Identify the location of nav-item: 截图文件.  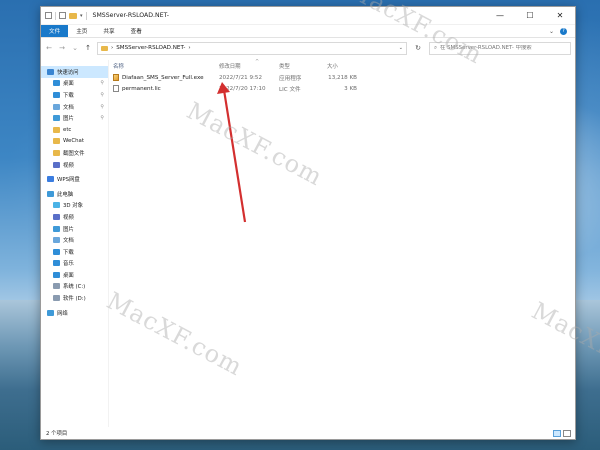
(74, 153).